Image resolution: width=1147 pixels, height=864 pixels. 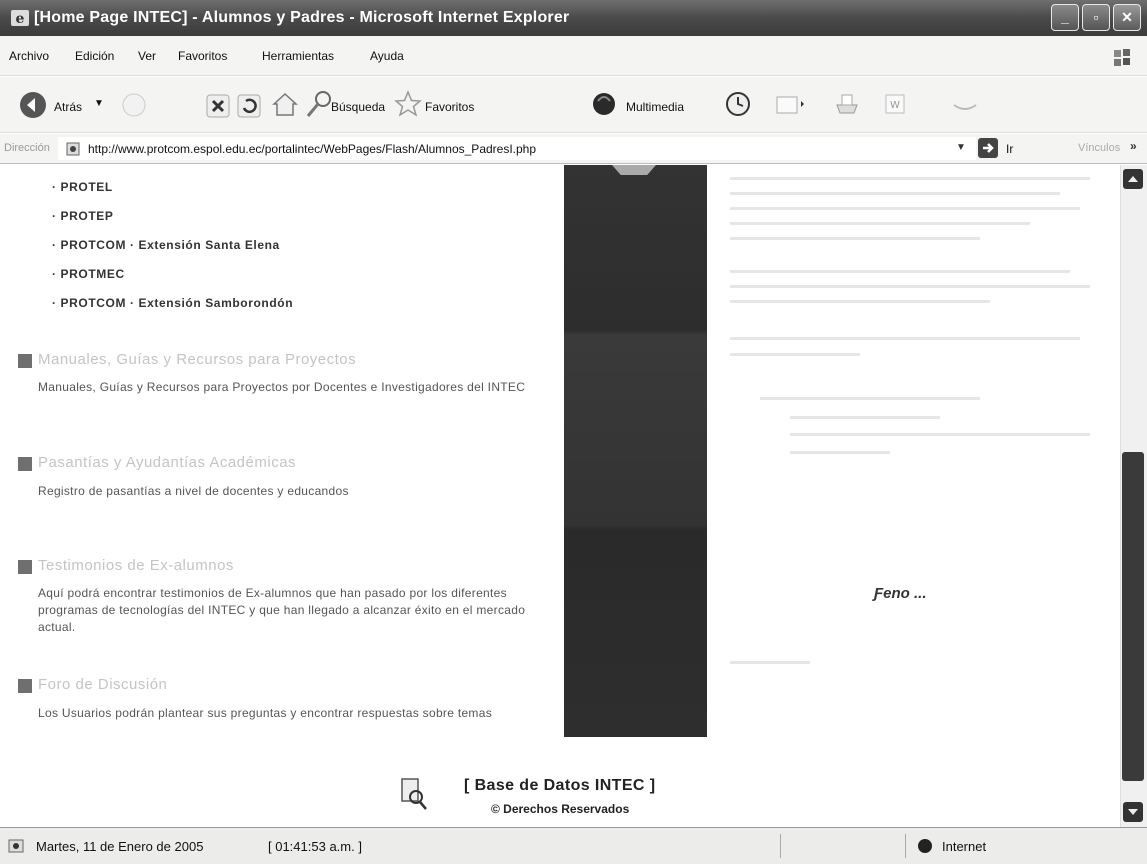 I want to click on refresh-icon, so click(x=249, y=106).